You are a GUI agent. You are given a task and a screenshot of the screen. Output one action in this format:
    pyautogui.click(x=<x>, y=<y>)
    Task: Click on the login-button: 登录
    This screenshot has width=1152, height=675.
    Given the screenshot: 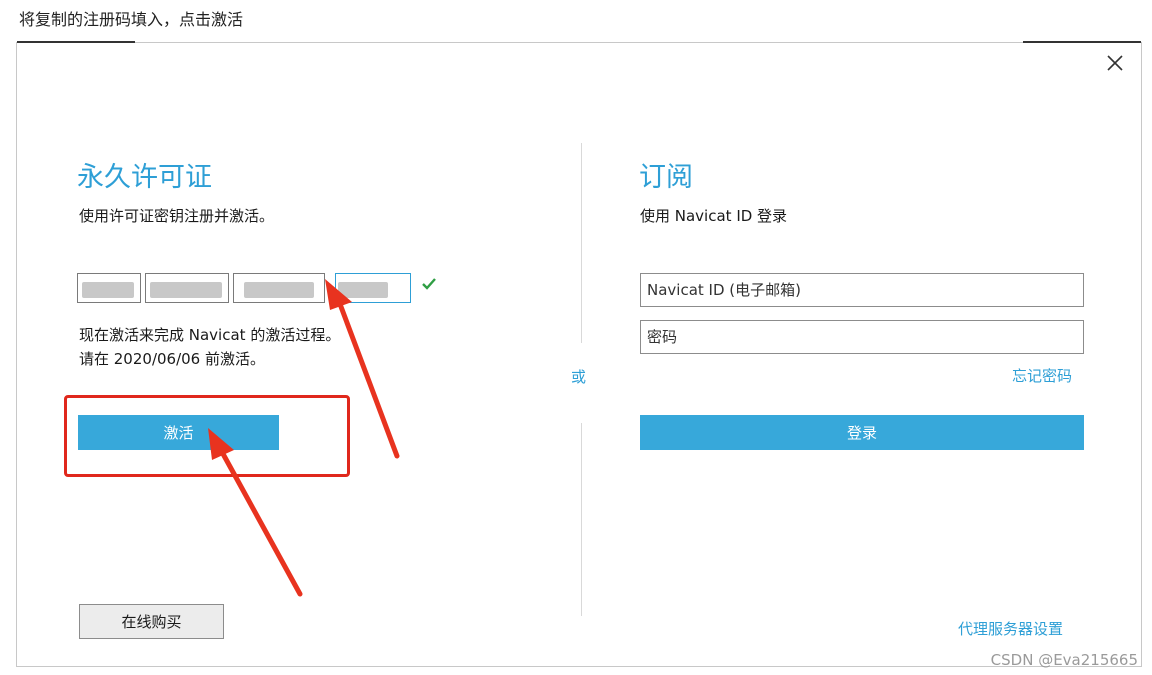 What is the action you would take?
    pyautogui.click(x=862, y=432)
    